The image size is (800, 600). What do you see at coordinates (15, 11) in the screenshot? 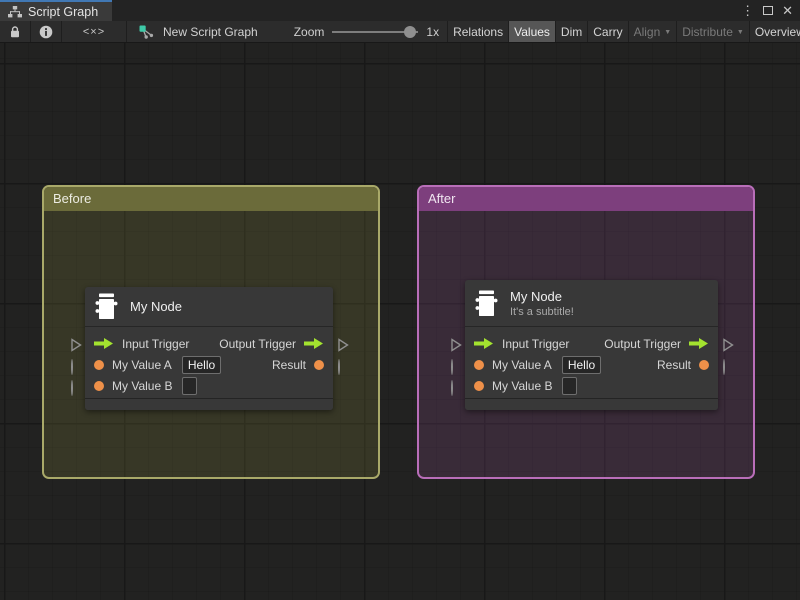
I see `script-graph-icon` at bounding box center [15, 11].